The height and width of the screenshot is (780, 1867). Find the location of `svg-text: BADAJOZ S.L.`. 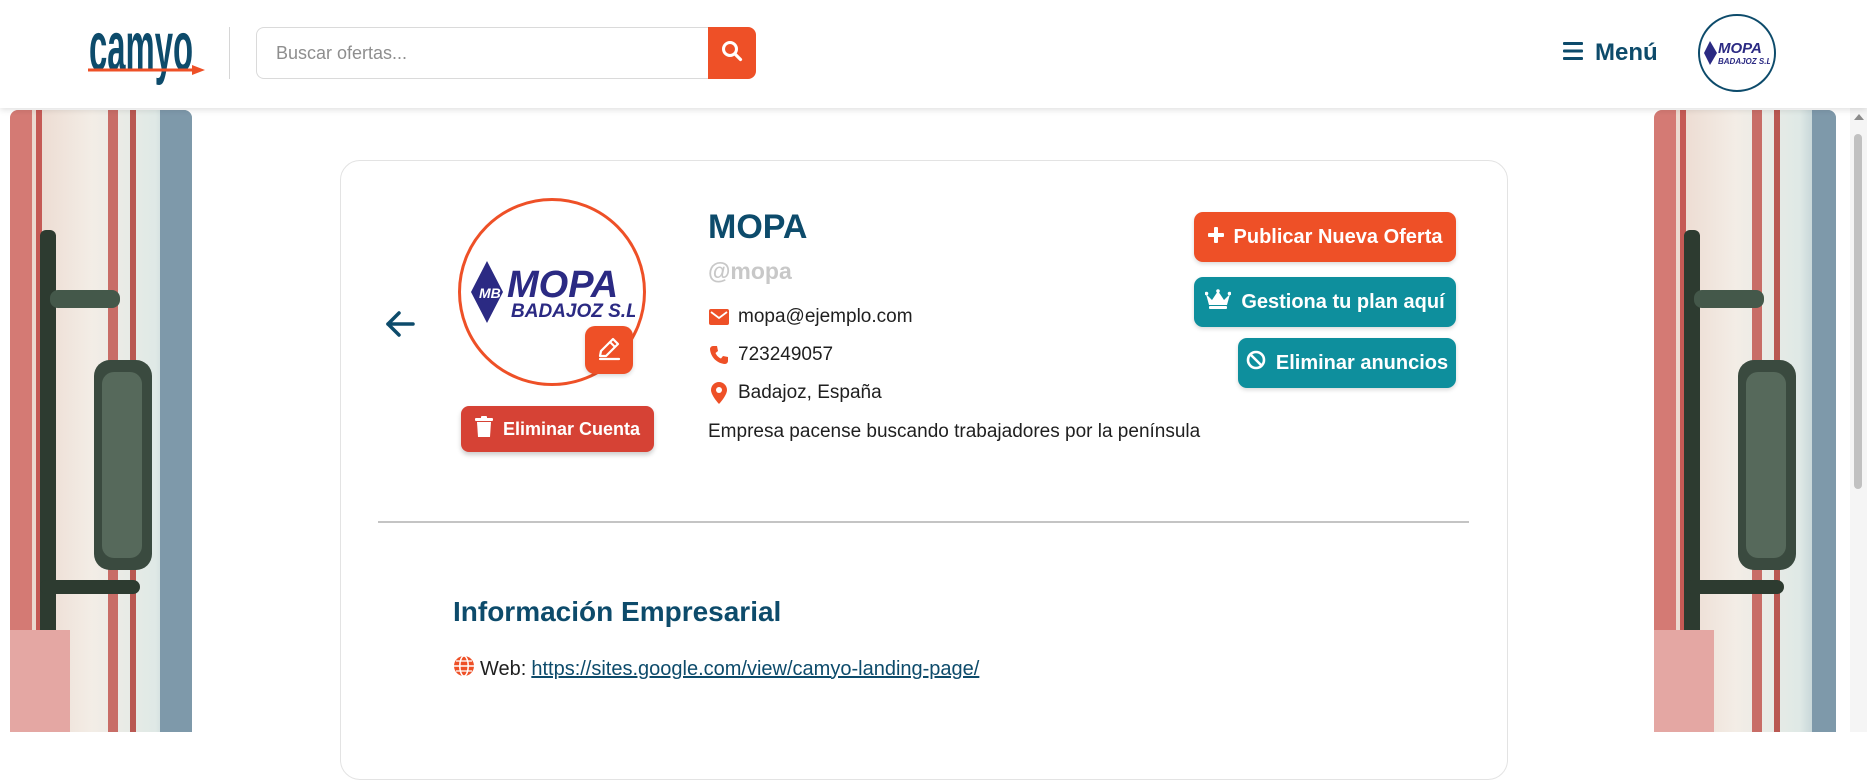

svg-text: BADAJOZ S.L. is located at coordinates (1744, 61).